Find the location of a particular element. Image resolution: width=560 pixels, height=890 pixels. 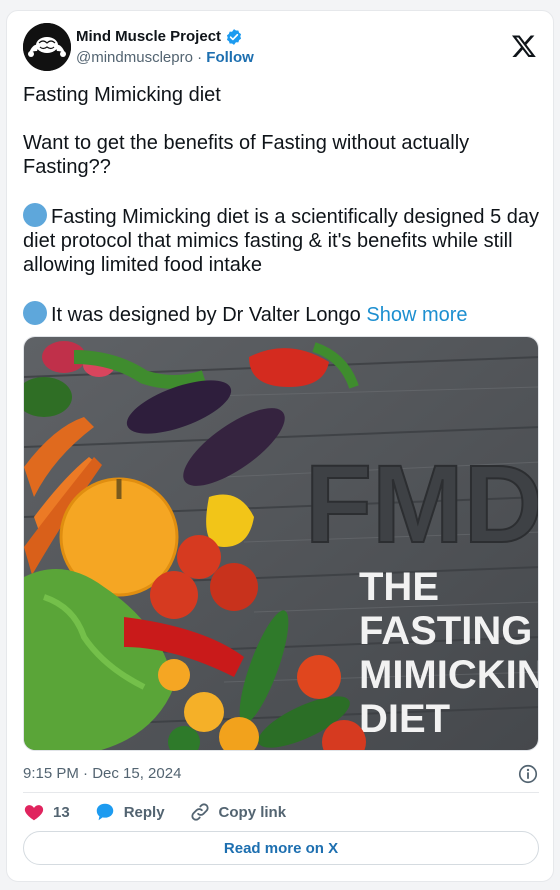

action-bar: 13 Reply Copy link is located at coordinates (281, 812).